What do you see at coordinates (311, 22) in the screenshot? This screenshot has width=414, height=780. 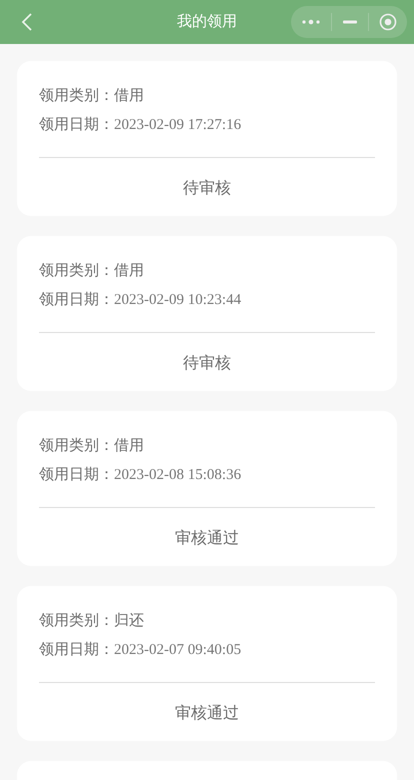 I see `more-icon` at bounding box center [311, 22].